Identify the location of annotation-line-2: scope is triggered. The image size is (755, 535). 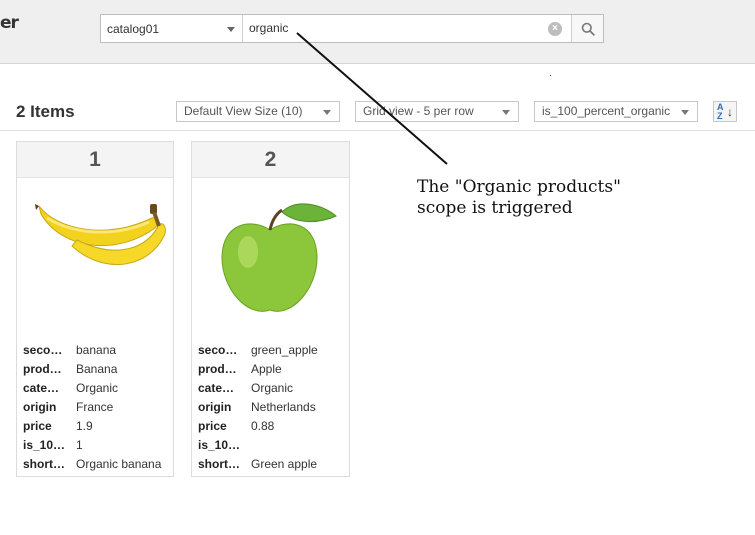
(495, 208).